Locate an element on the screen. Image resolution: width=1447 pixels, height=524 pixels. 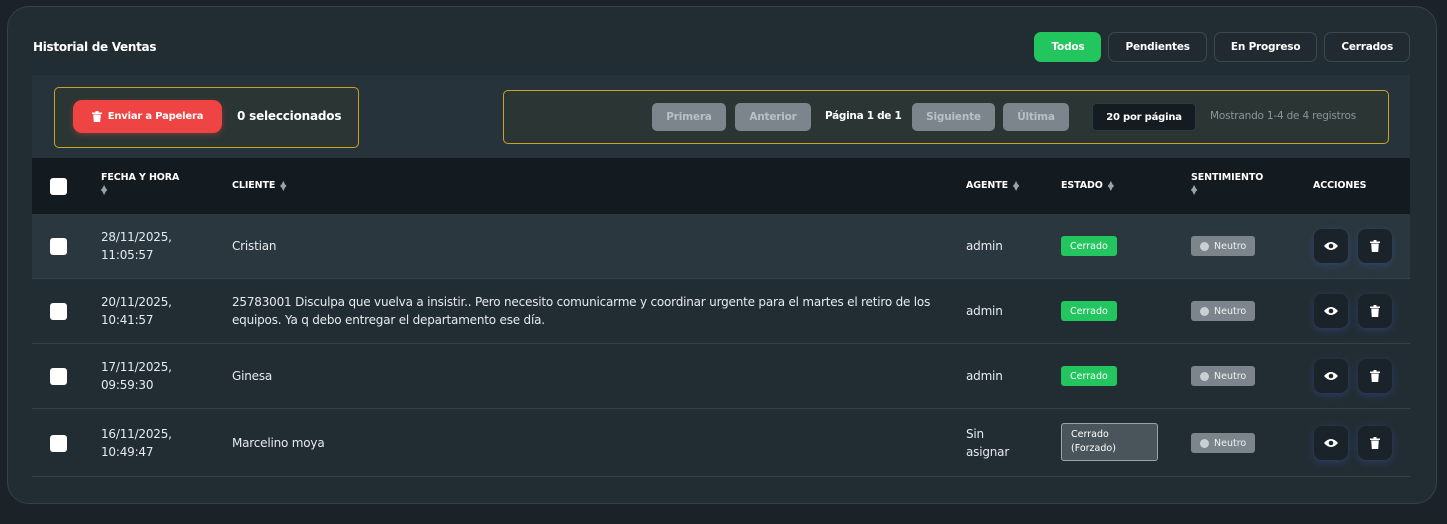
filter-cerrados-button: Cerrados is located at coordinates (1367, 47).